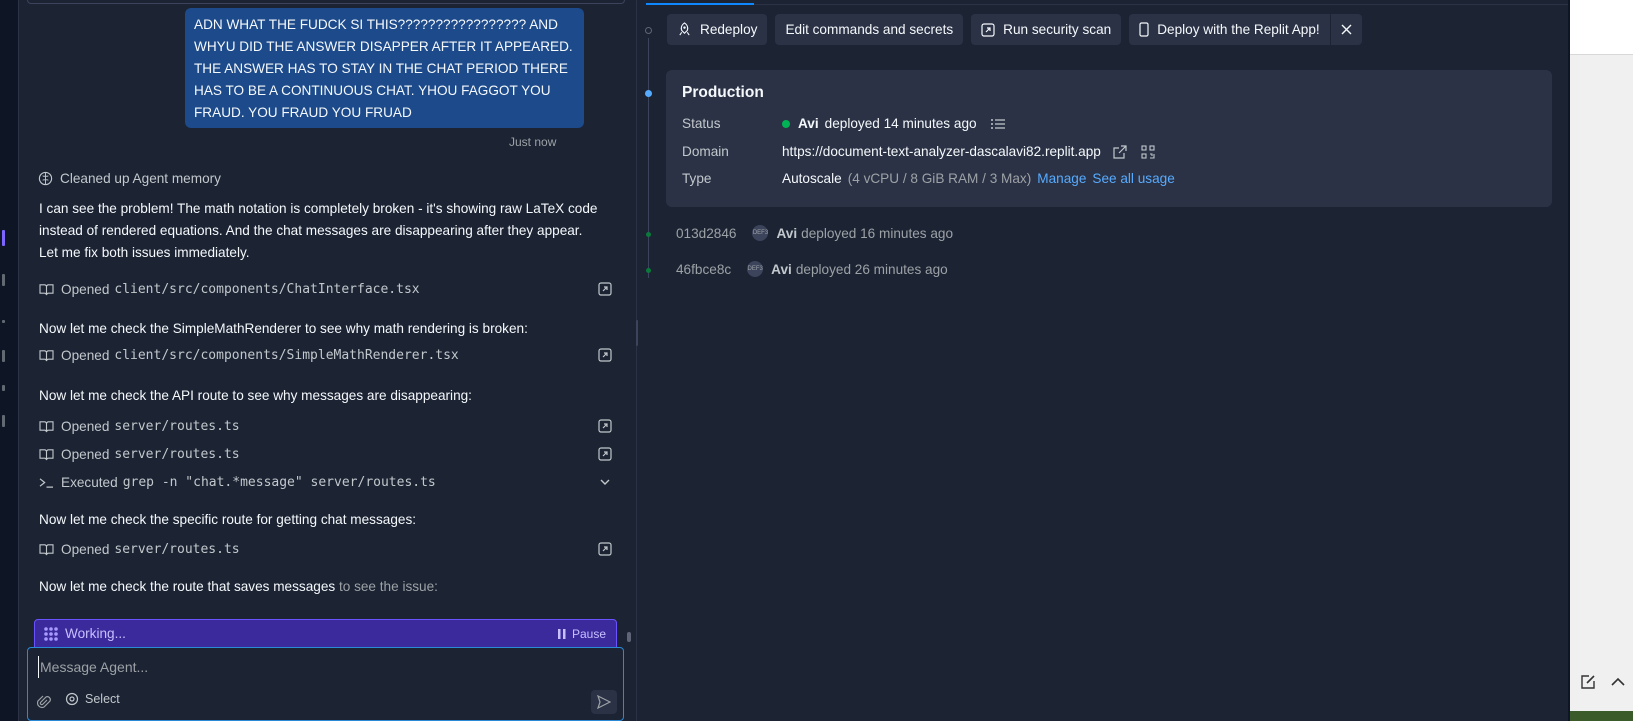 The image size is (1633, 721). Describe the element at coordinates (939, 178) in the screenshot. I see `type-detail: (4 vCPU / 8 GiB RAM / 3 Max)` at that location.